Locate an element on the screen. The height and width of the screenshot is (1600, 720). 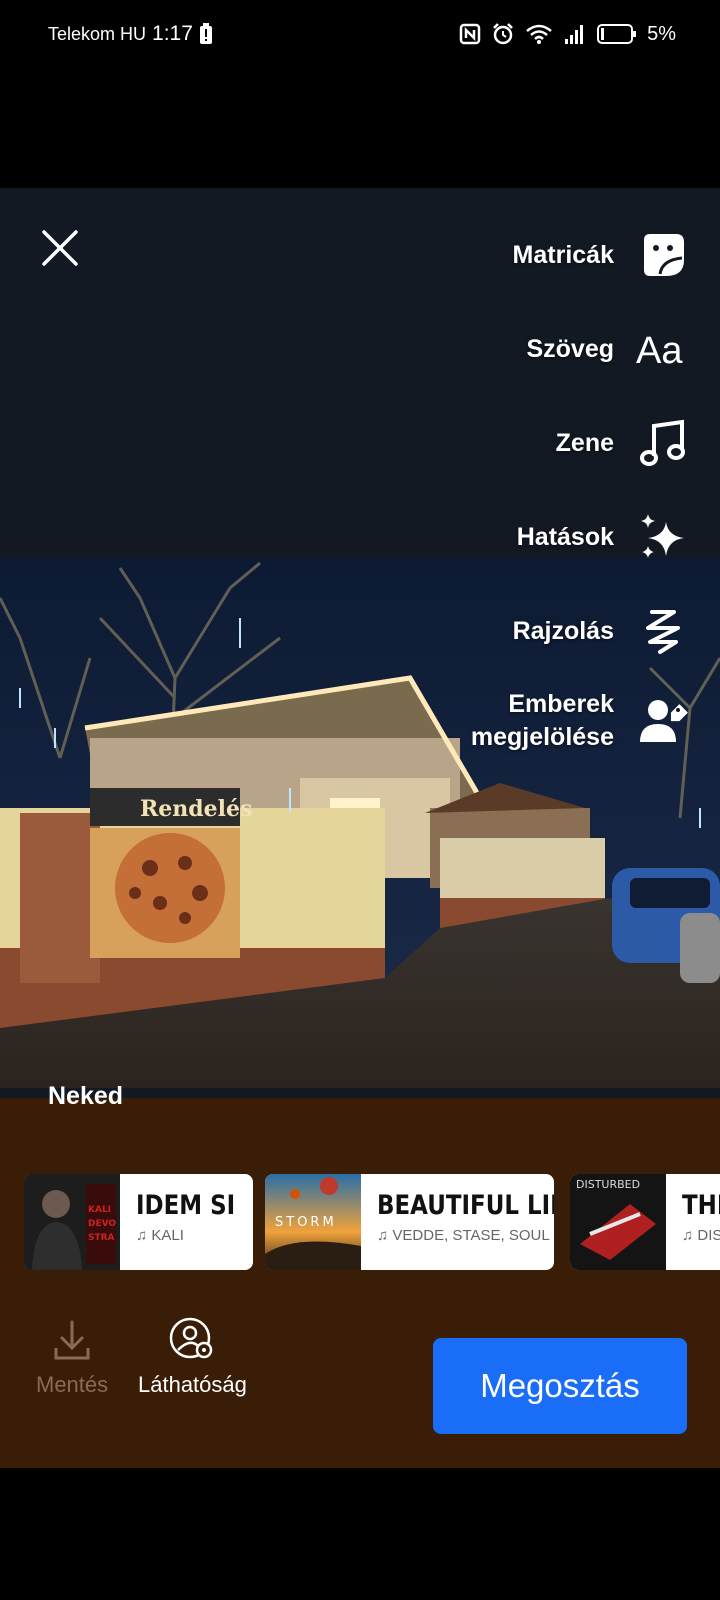
tool-label: Zene is located at coordinates (584, 442).